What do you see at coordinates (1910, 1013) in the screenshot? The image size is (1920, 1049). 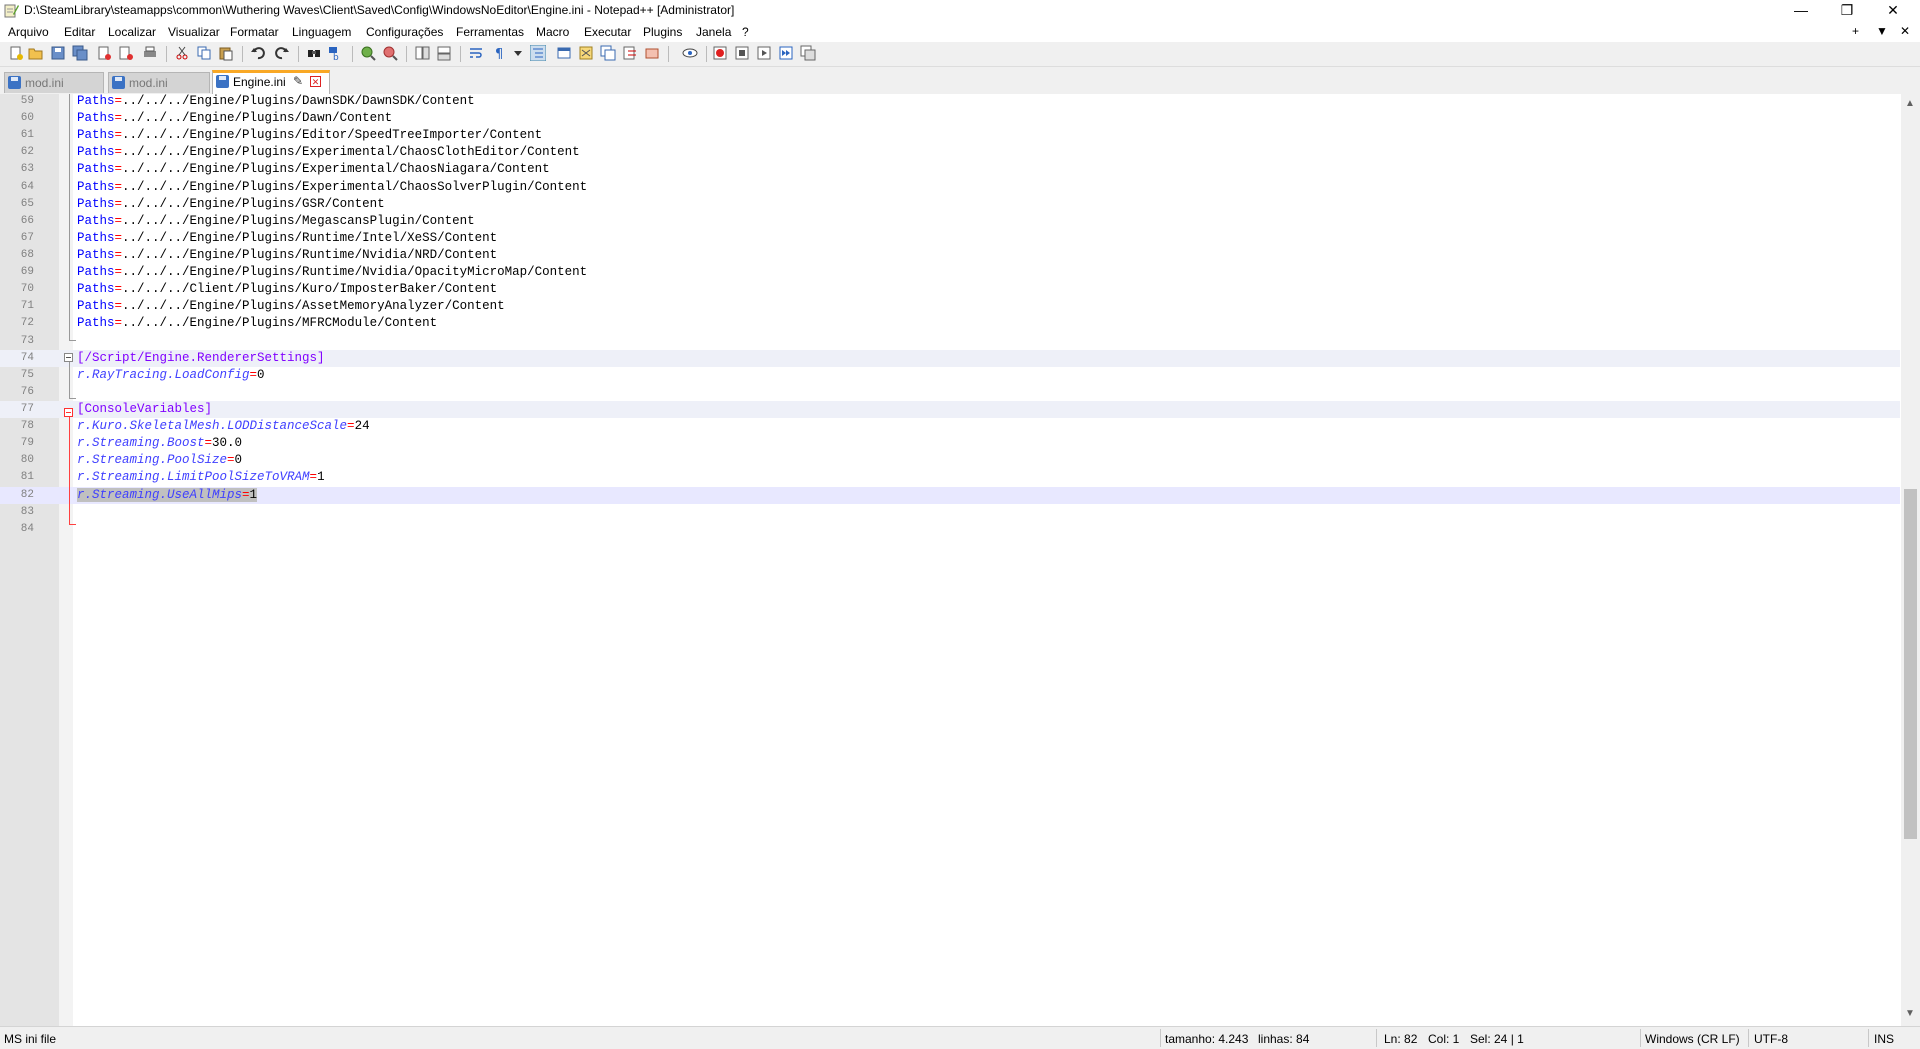 I see `scroll-down-icon: ▼` at bounding box center [1910, 1013].